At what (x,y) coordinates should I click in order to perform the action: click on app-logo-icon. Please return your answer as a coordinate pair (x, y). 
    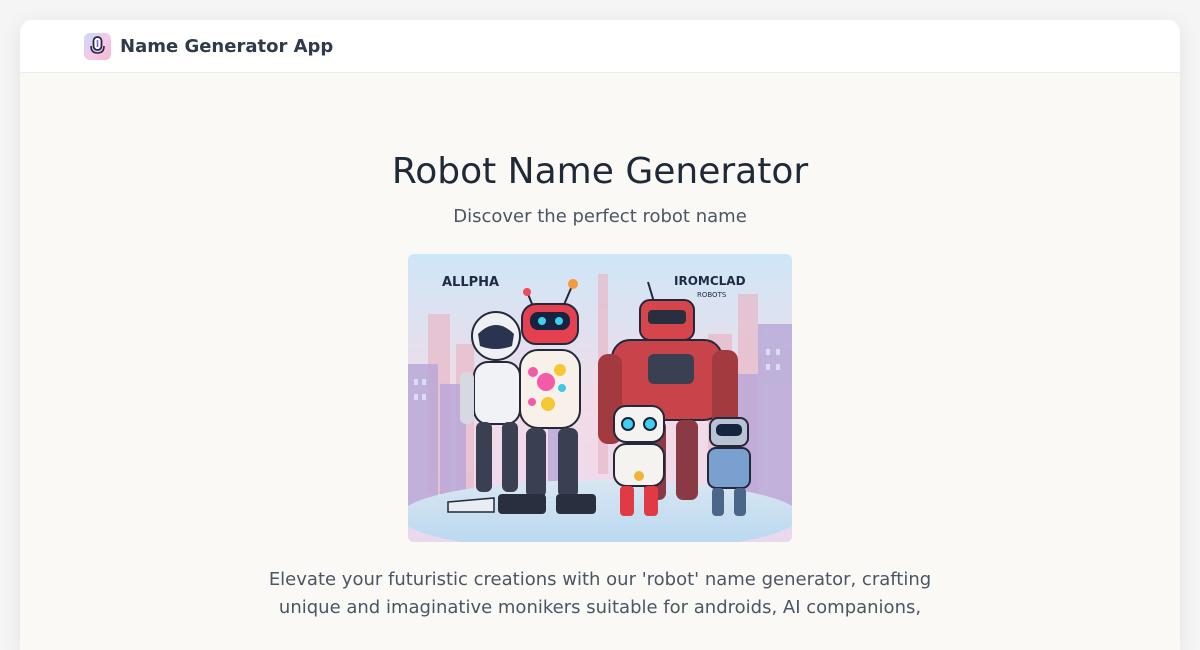
    Looking at the image, I should click on (97, 46).